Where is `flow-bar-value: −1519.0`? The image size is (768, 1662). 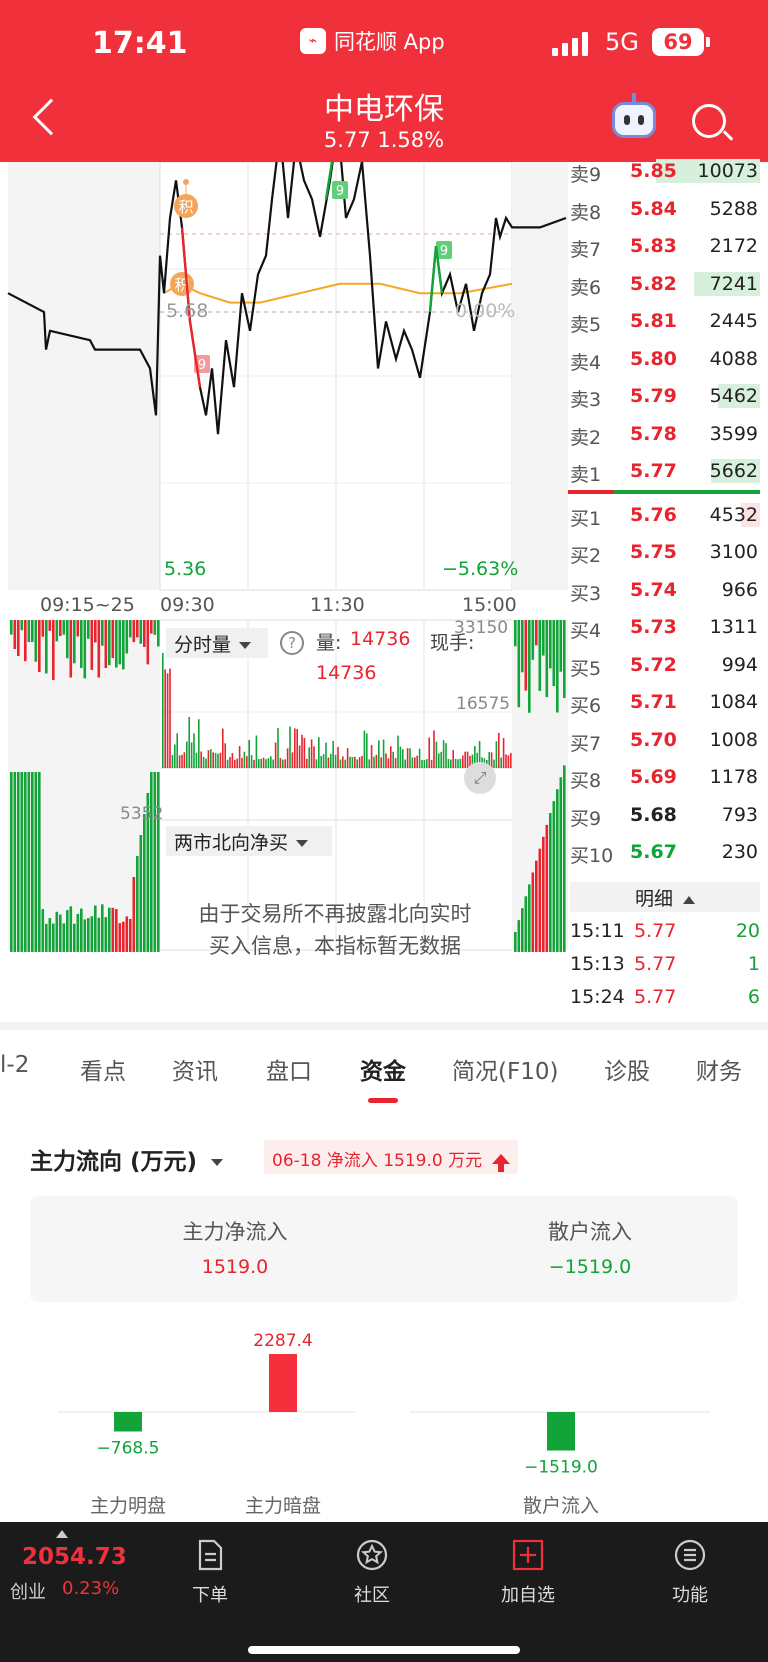
flow-bar-value: −1519.0 is located at coordinates (561, 1468).